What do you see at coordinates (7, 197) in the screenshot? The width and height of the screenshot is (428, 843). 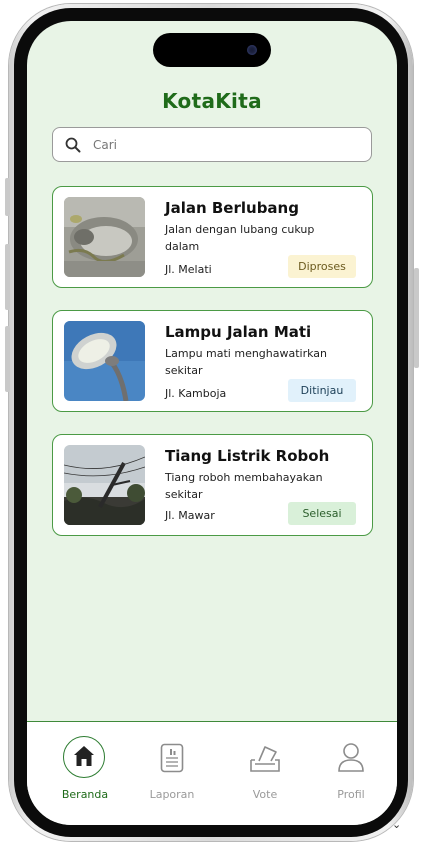 I see `action-button` at bounding box center [7, 197].